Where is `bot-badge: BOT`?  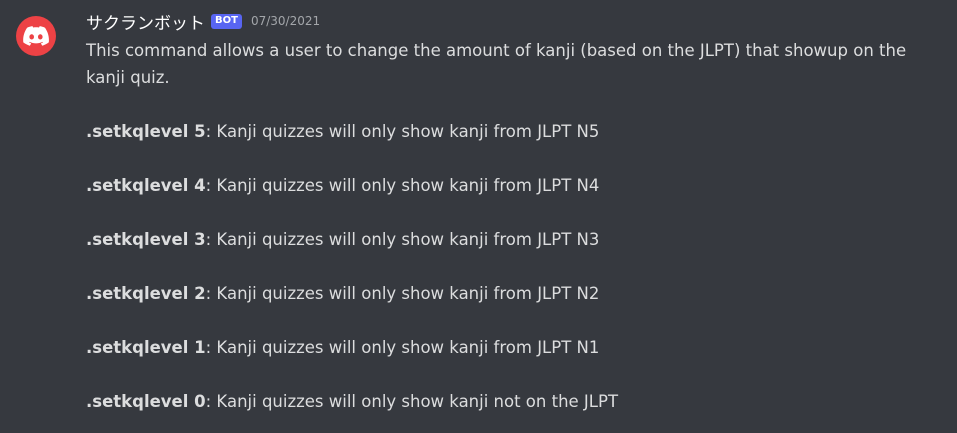
bot-badge: BOT is located at coordinates (226, 21).